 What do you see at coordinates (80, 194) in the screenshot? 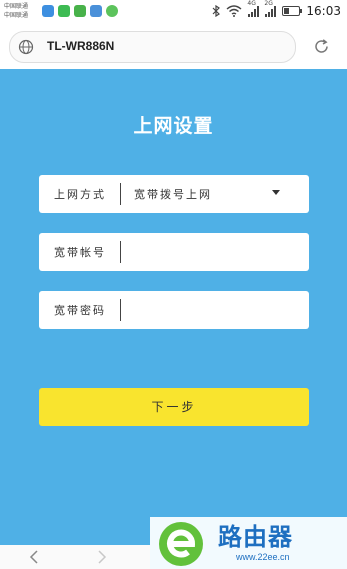
I see `connection-type-label: 上网方式` at bounding box center [80, 194].